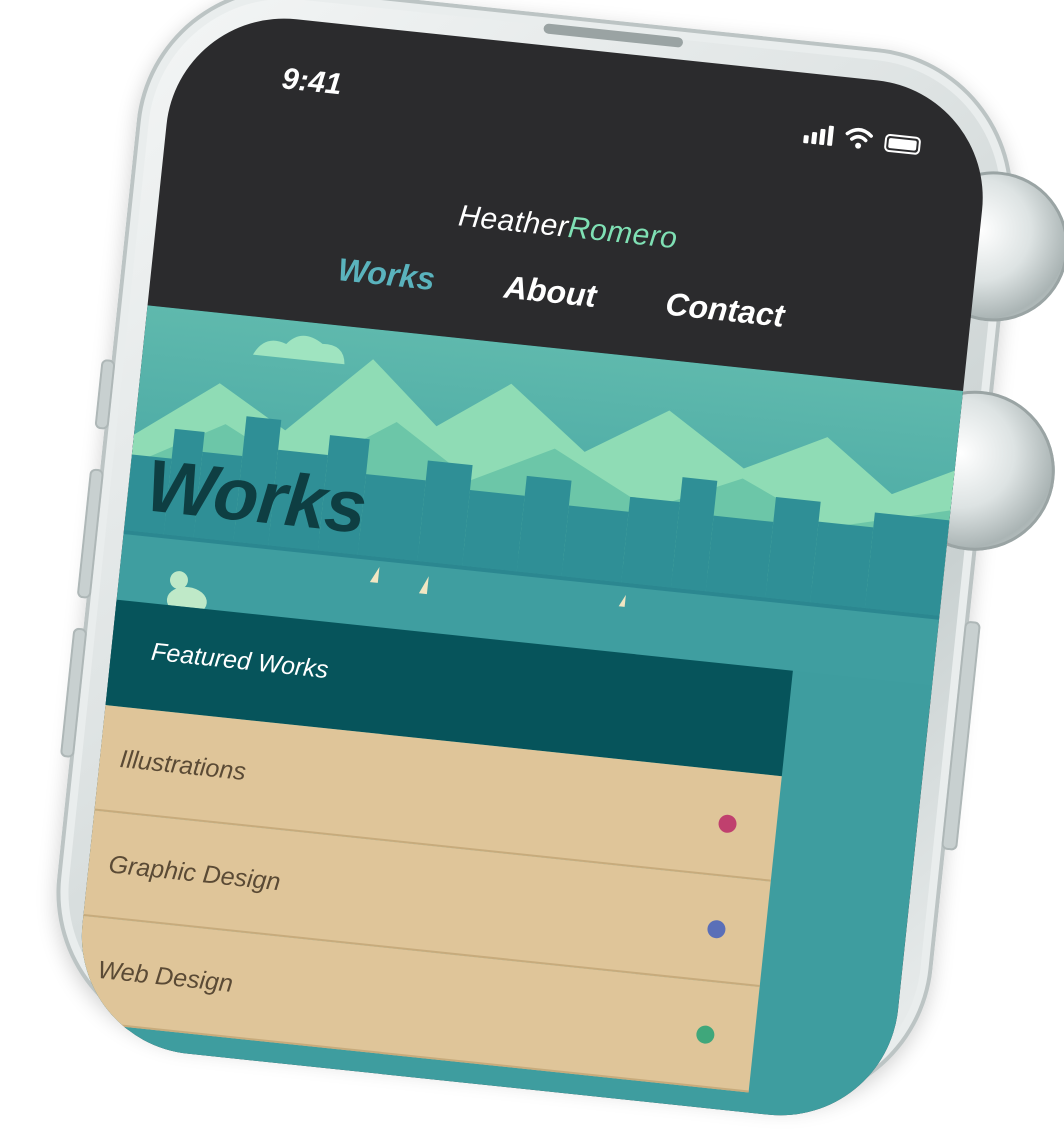 The height and width of the screenshot is (1137, 1064). I want to click on nav-works: Works, so click(386, 274).